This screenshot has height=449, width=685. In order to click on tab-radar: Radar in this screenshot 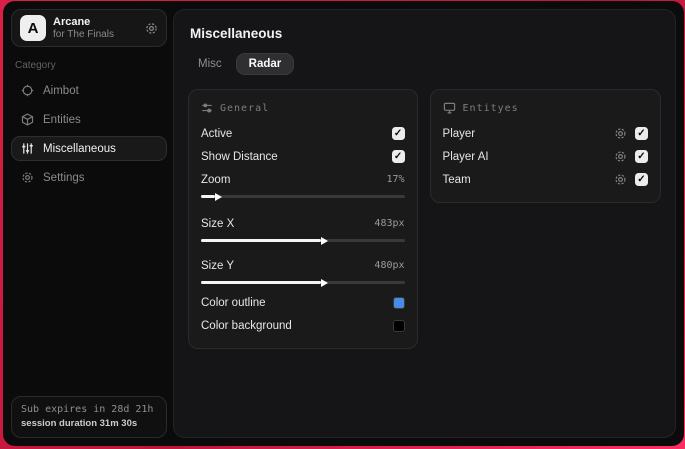, I will do `click(265, 64)`.